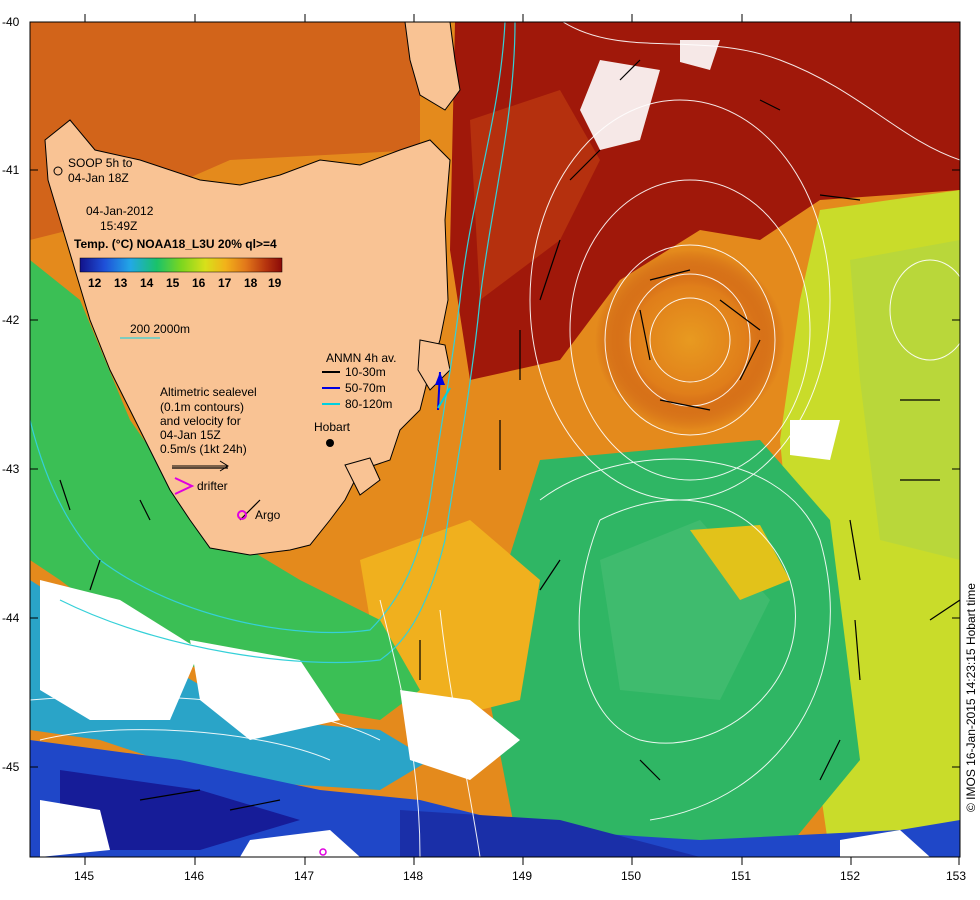 Image resolution: width=980 pixels, height=900 pixels. I want to click on credit-text: © IMOS 16-Jan-2015 14:23:15 Hobart time, so click(971, 697).